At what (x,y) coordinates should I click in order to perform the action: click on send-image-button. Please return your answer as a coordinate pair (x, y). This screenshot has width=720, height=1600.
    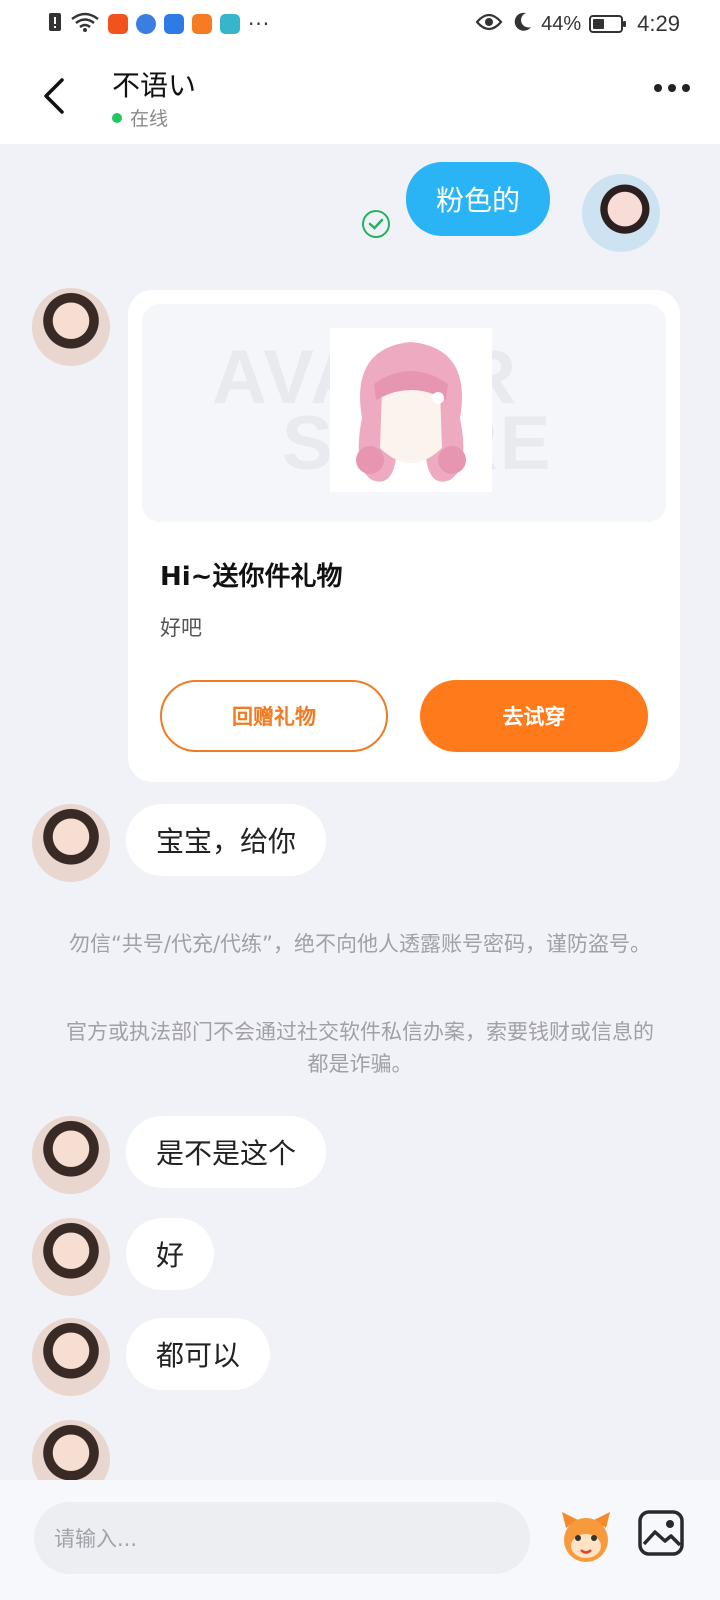
    Looking at the image, I should click on (661, 1533).